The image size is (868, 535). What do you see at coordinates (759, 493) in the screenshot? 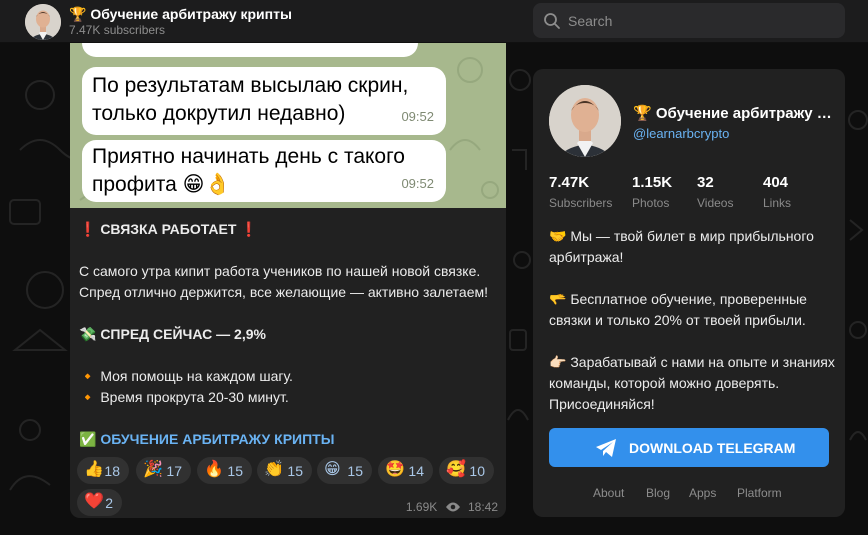
I see `footer-link-platform: Platform` at bounding box center [759, 493].